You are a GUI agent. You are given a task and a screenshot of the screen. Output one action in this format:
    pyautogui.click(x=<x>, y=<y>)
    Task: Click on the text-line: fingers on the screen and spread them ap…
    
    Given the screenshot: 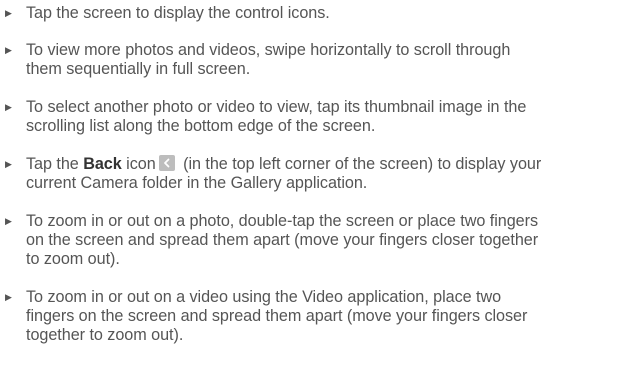 What is the action you would take?
    pyautogui.click(x=277, y=316)
    